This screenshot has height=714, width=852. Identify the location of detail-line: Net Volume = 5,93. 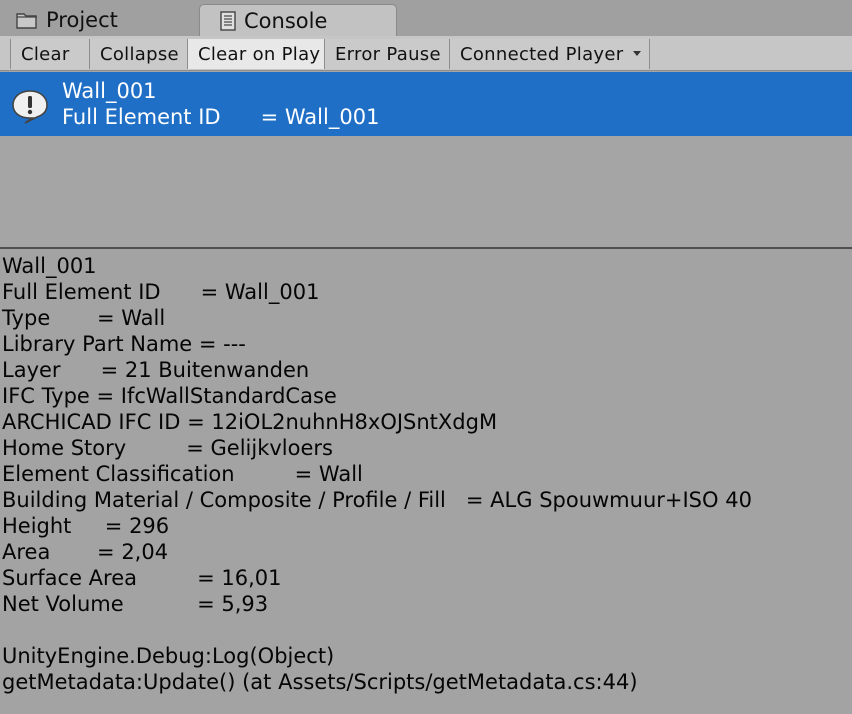
(135, 604).